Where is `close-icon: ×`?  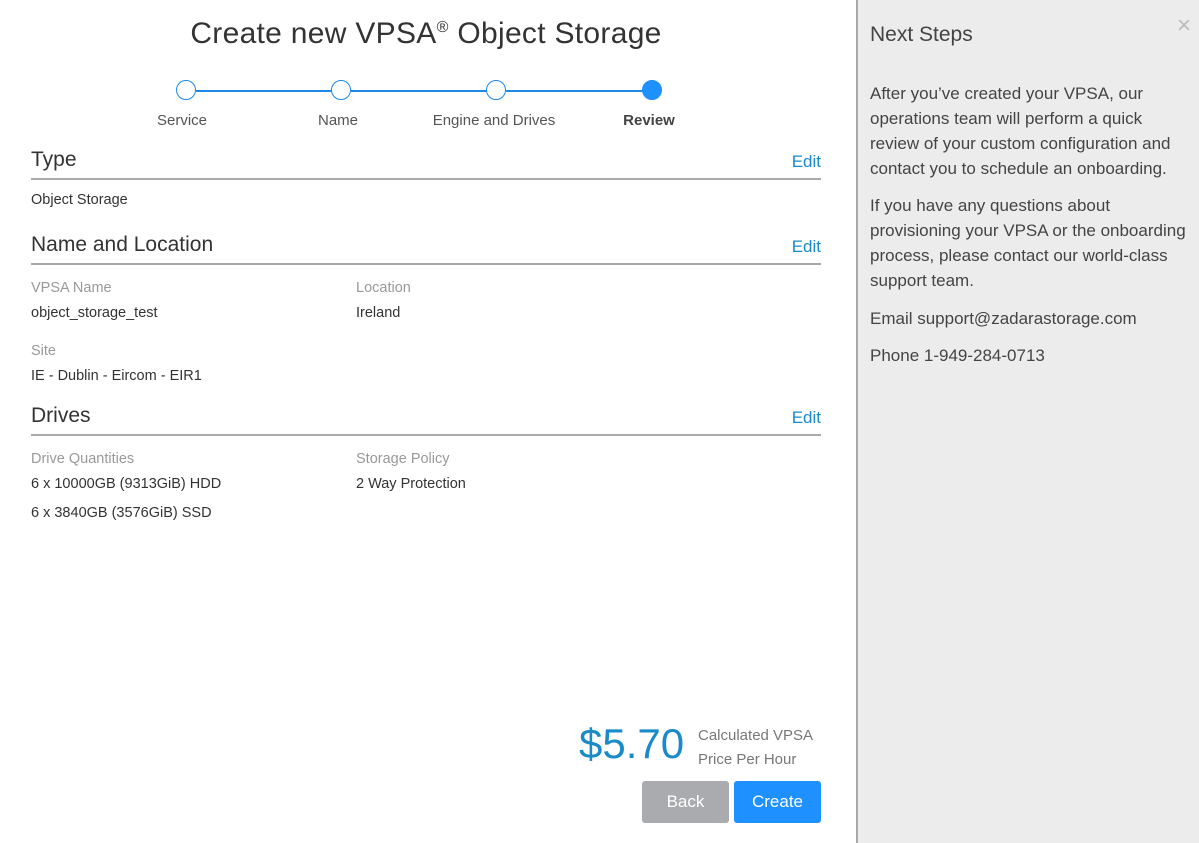 close-icon: × is located at coordinates (1184, 26).